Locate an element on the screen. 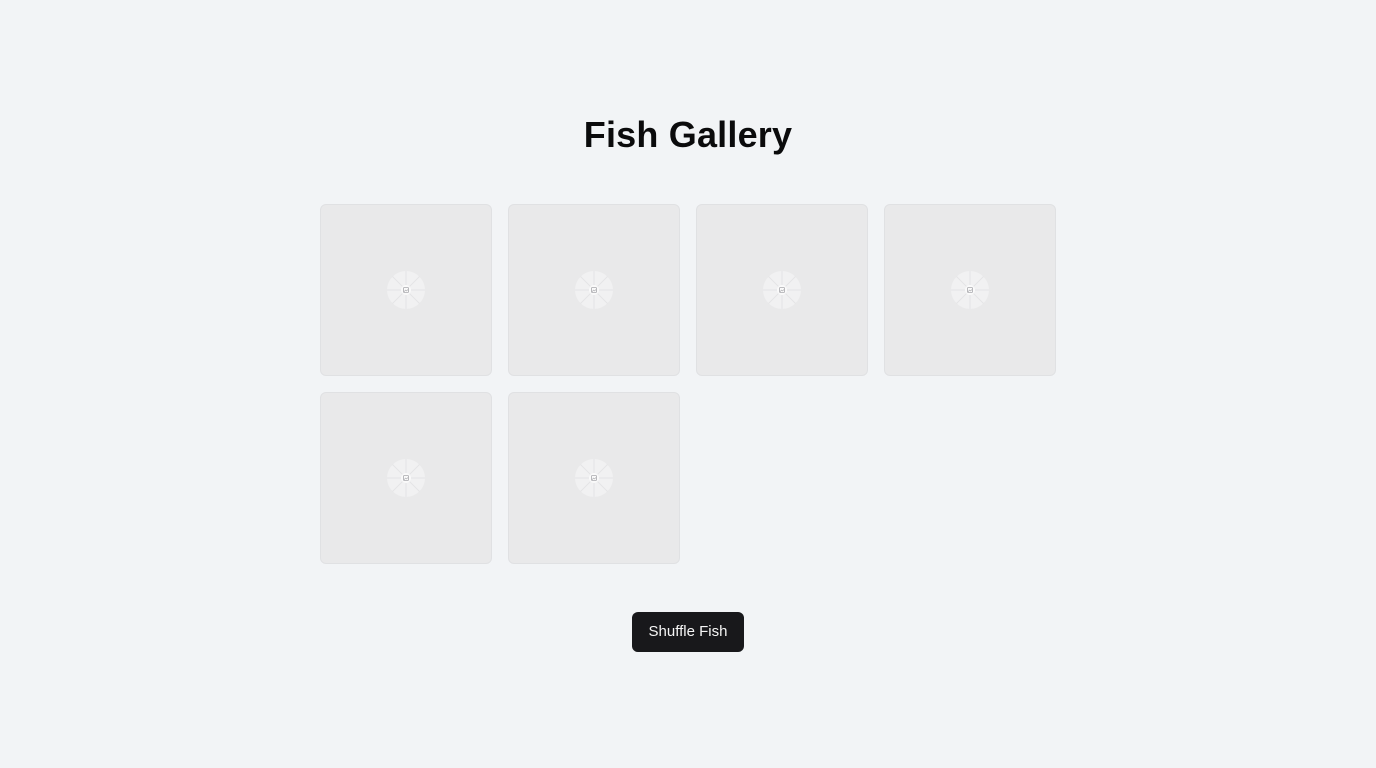 This screenshot has height=768, width=1376. shuffle-fish-button: Shuffle Fish is located at coordinates (688, 632).